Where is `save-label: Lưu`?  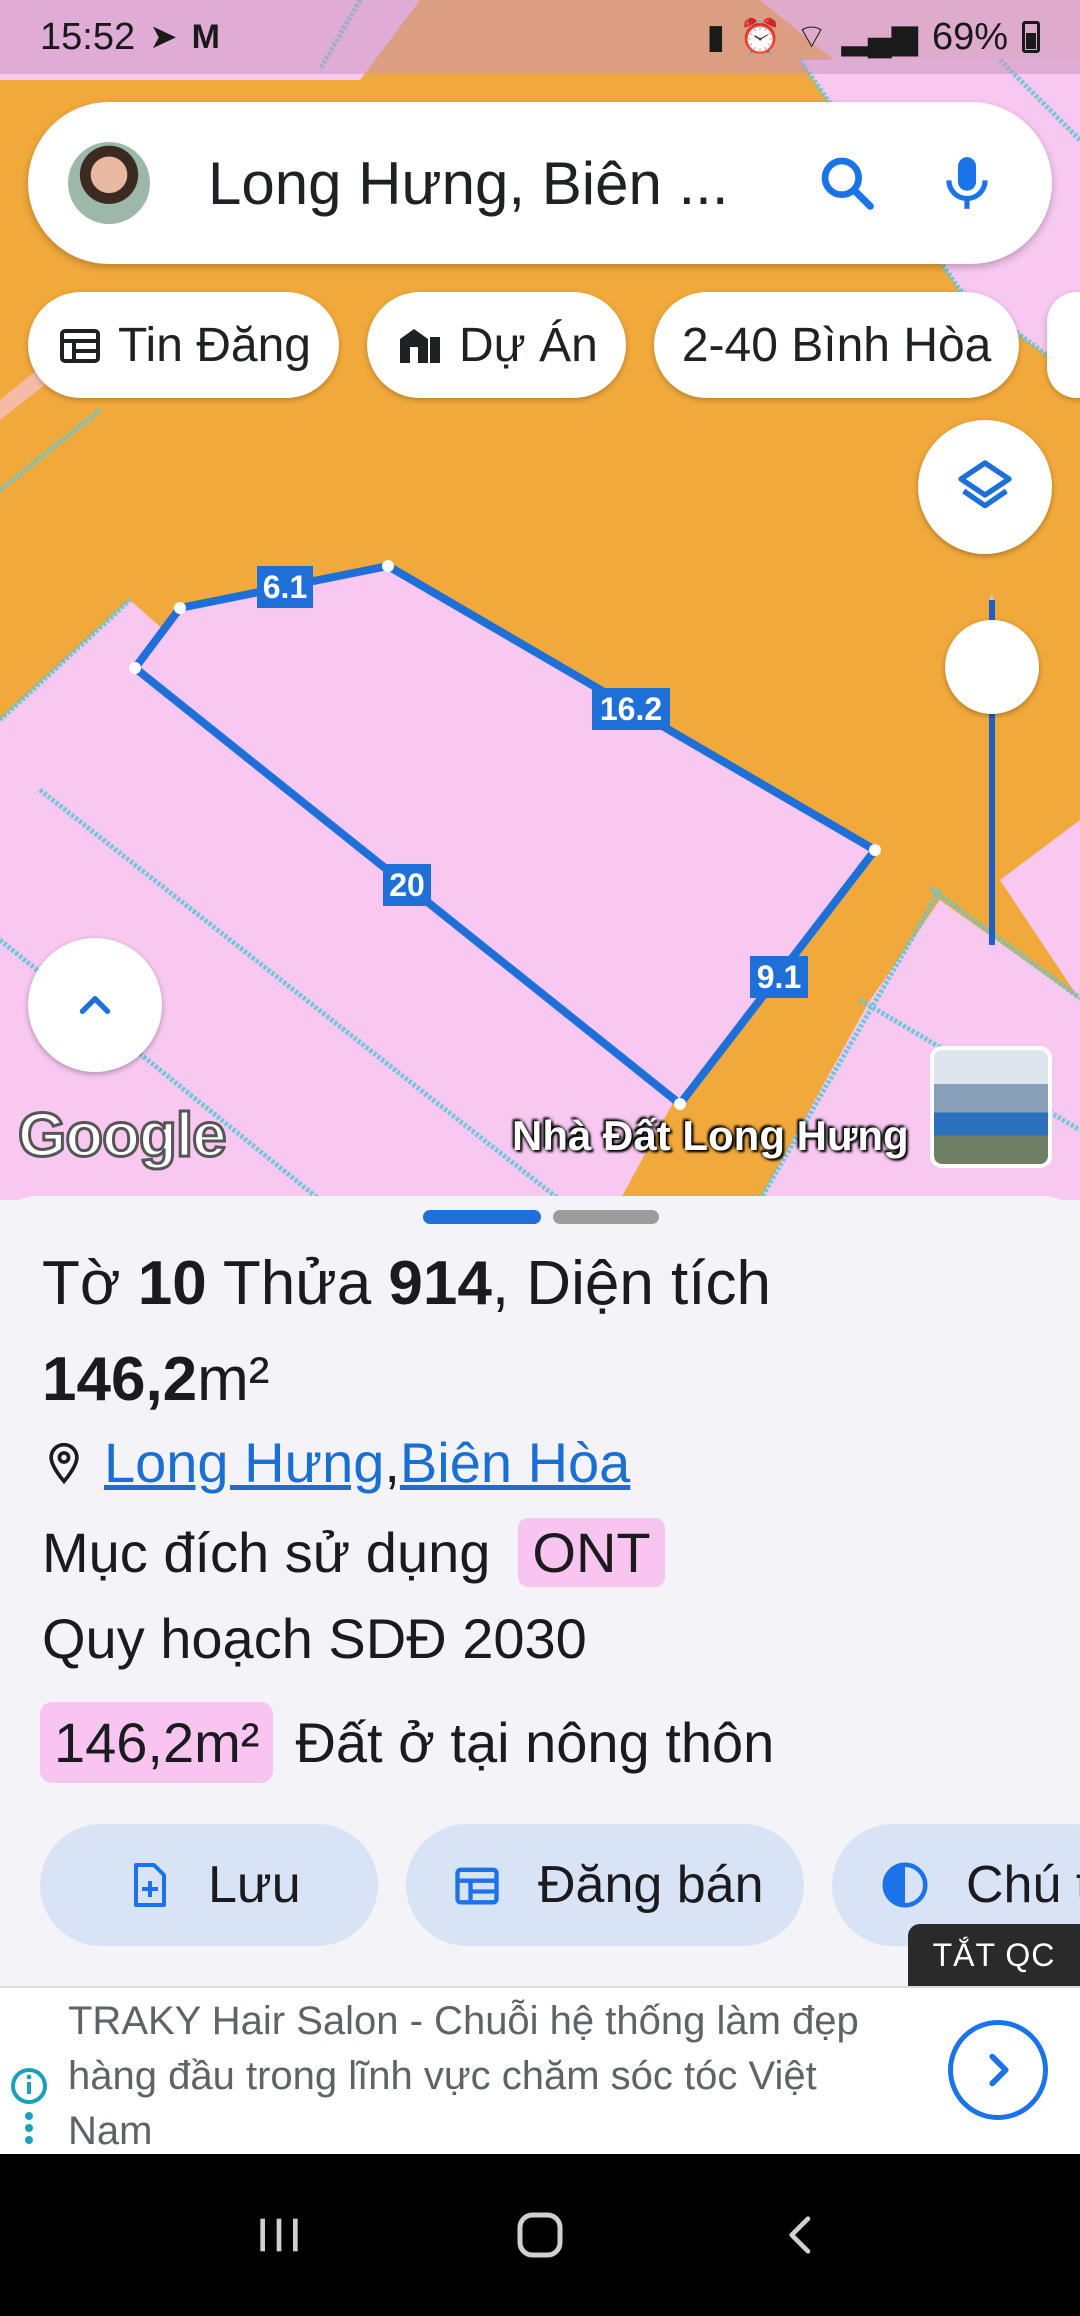
save-label: Lưu is located at coordinates (254, 1885).